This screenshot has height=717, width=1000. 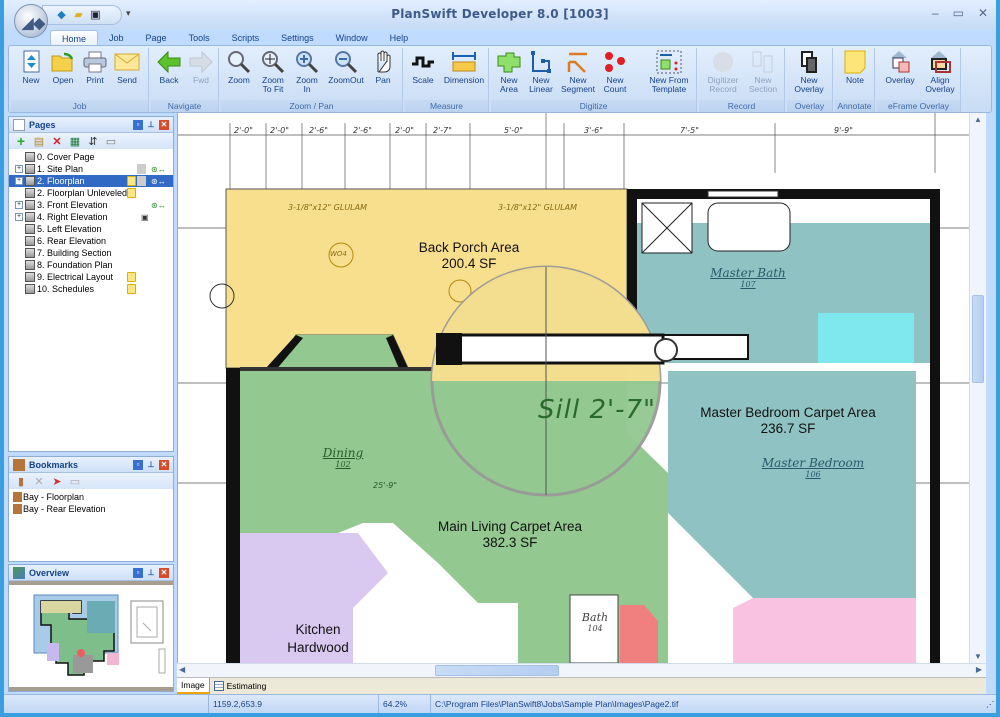 I want to click on page-item: 10. Schedules, so click(x=91, y=289).